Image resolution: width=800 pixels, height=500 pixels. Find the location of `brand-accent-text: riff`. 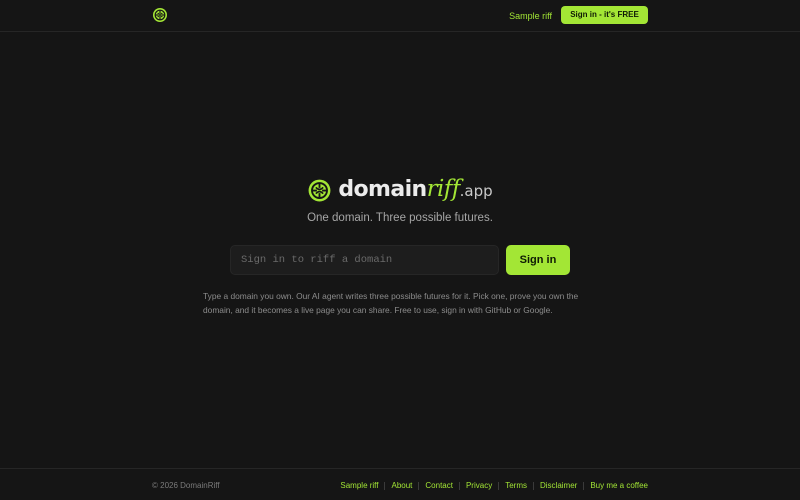

brand-accent-text: riff is located at coordinates (443, 189).